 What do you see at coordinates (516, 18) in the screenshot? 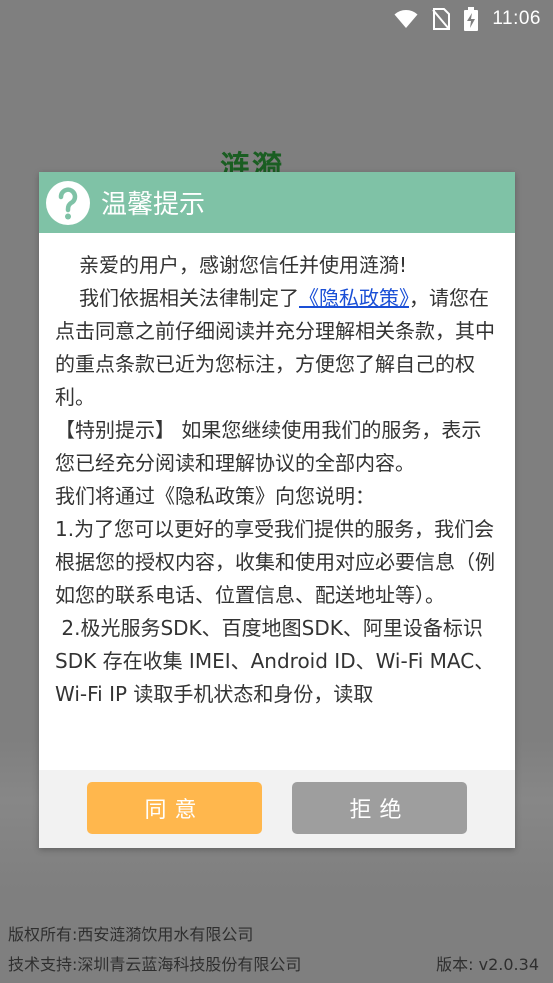
I see `status-time: 11:06` at bounding box center [516, 18].